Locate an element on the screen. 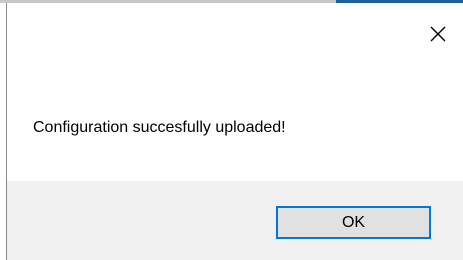 The width and height of the screenshot is (463, 260). close-button is located at coordinates (438, 34).